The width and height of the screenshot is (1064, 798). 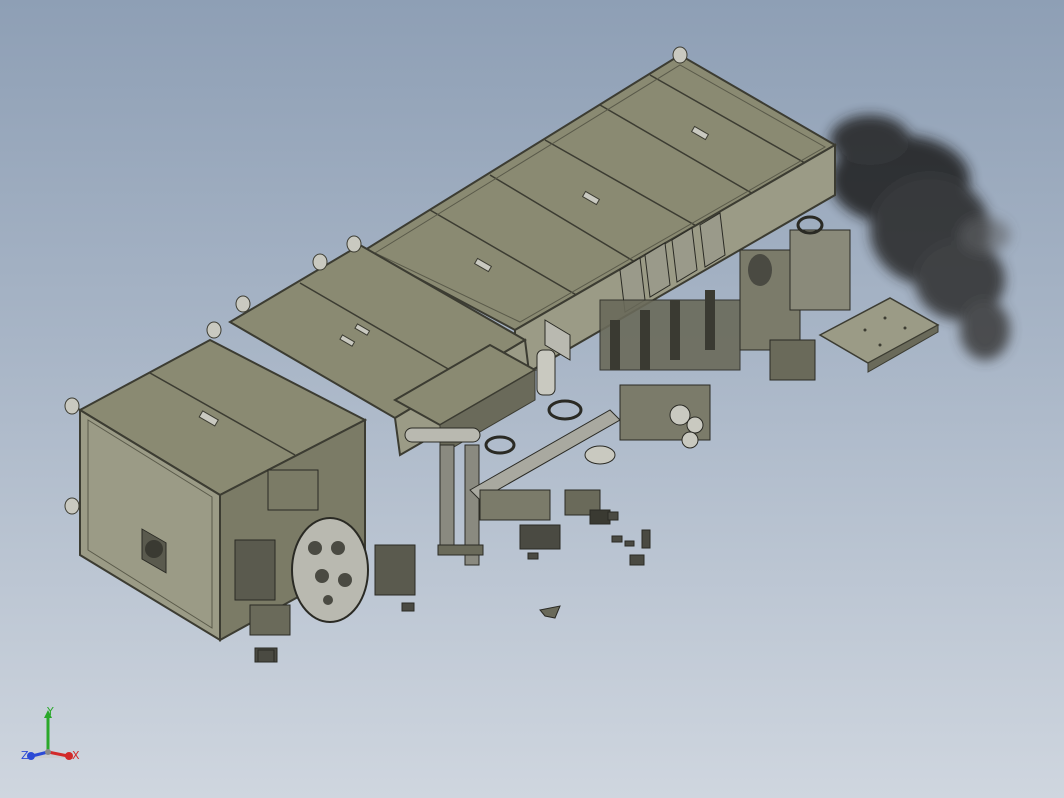 What do you see at coordinates (25, 755) in the screenshot?
I see `z-axis-label: Z` at bounding box center [25, 755].